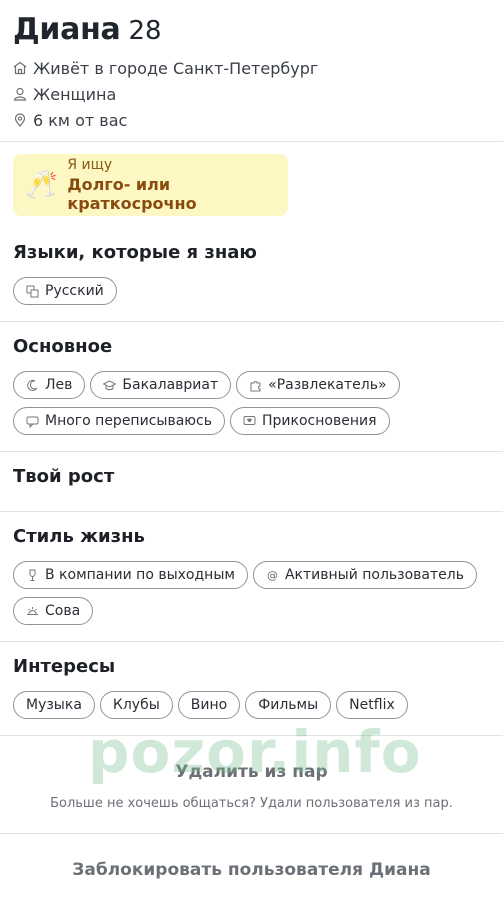 This screenshot has height=923, width=503. I want to click on block-block: Заблокировать пользователя Диана, so click(251, 857).